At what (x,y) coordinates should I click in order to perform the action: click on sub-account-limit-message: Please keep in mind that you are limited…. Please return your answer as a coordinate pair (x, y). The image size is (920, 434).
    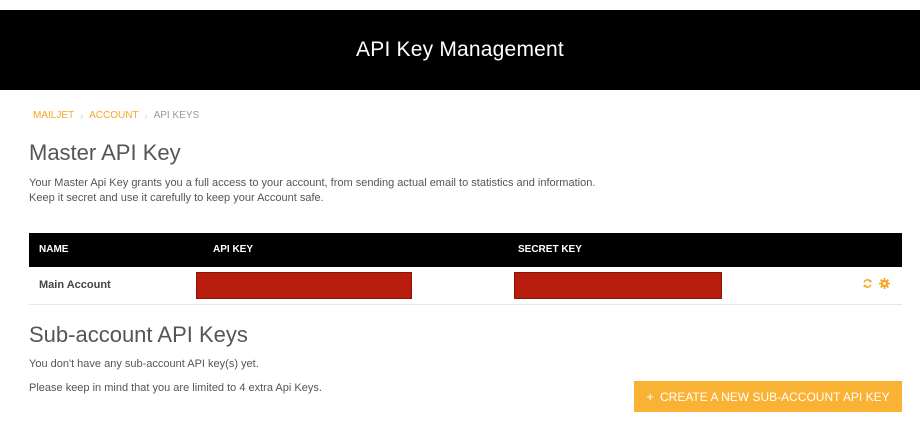
    Looking at the image, I should click on (175, 388).